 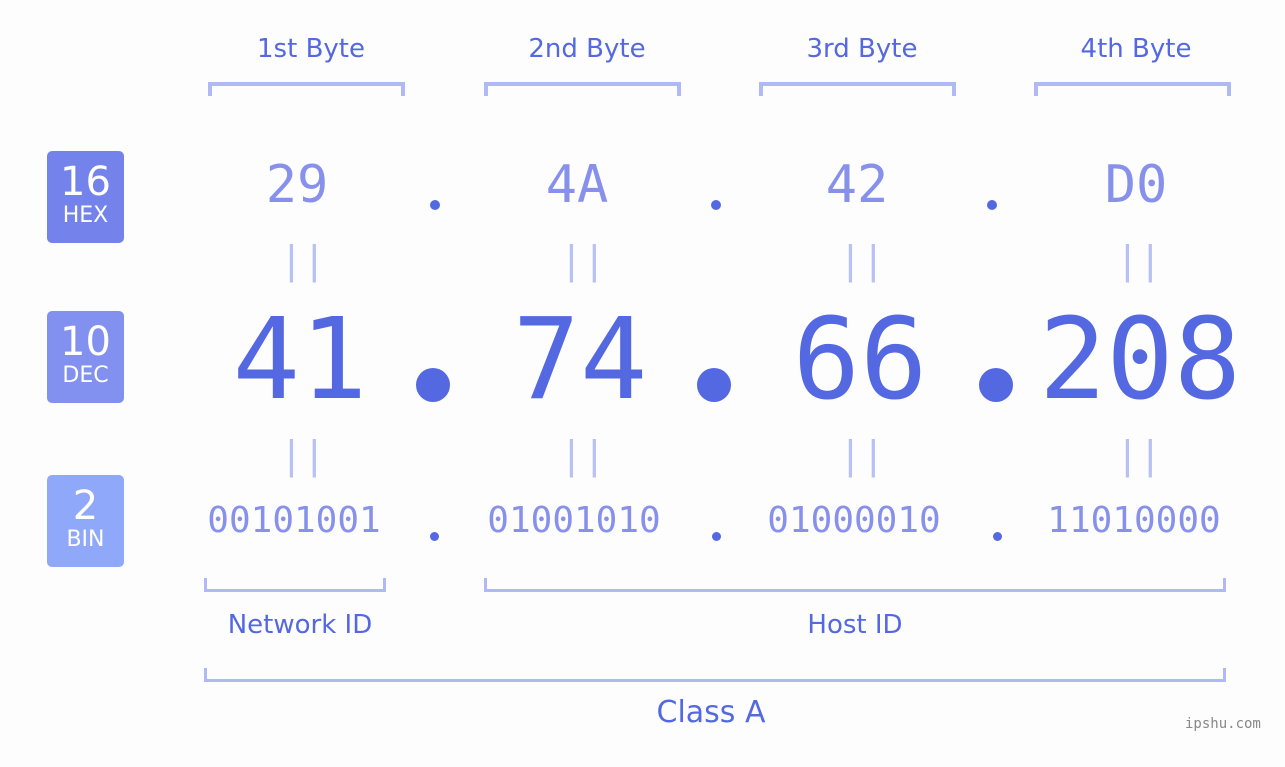 What do you see at coordinates (300, 360) in the screenshot?
I see `dec-byte-1: 41` at bounding box center [300, 360].